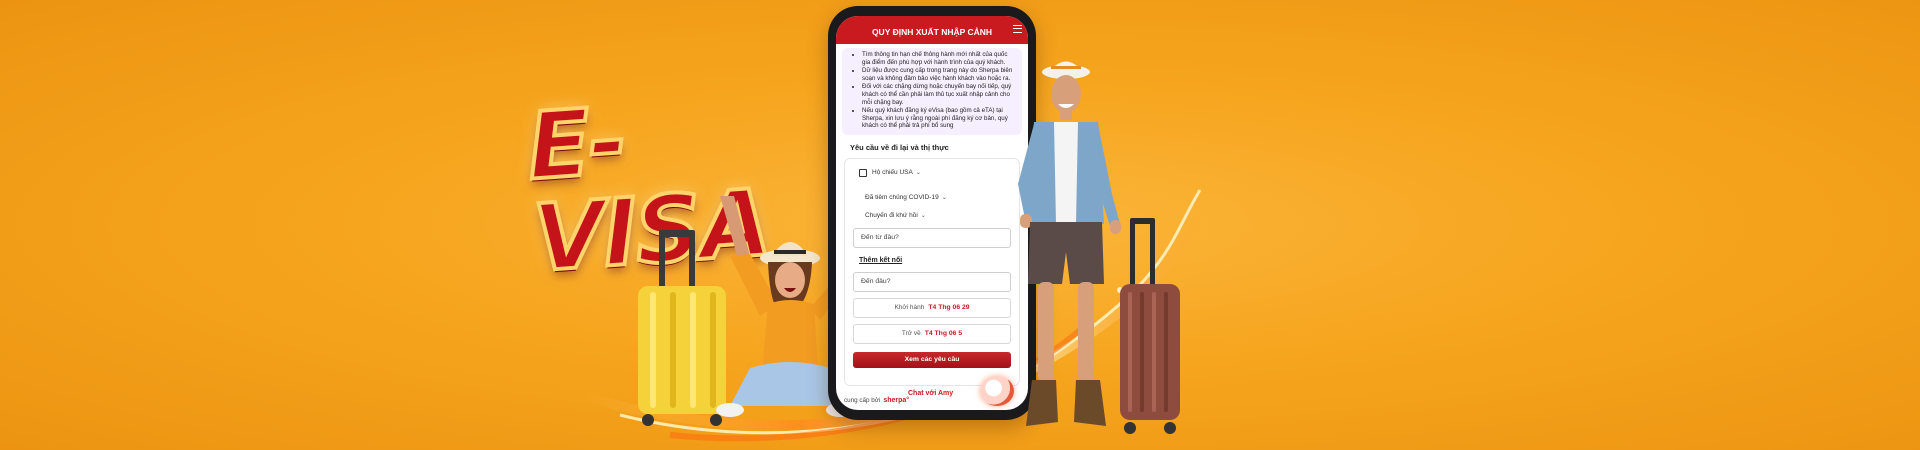 The image size is (1920, 450). What do you see at coordinates (896, 400) in the screenshot?
I see `sherpa-logo: sherpa°` at bounding box center [896, 400].